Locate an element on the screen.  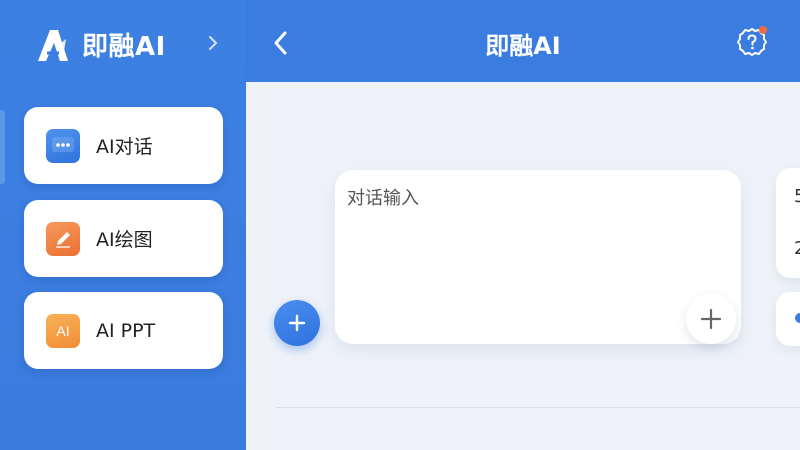
brand-logo-icon is located at coordinates (53, 45).